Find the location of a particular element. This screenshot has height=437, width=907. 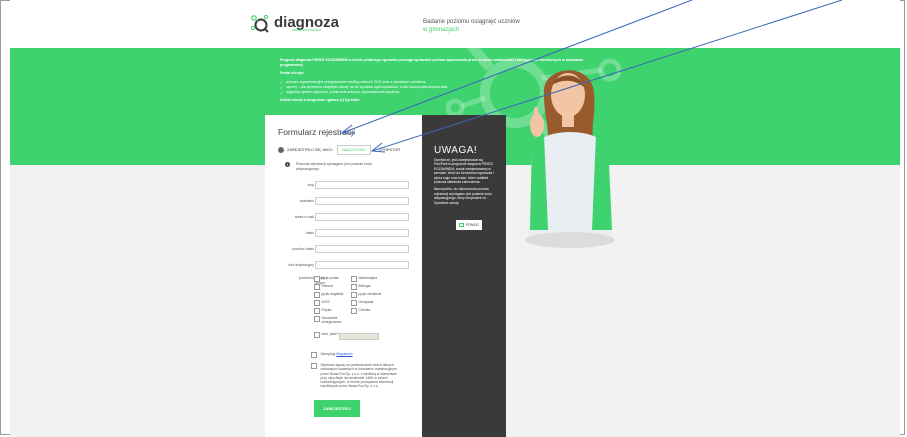

password-input is located at coordinates (362, 233).